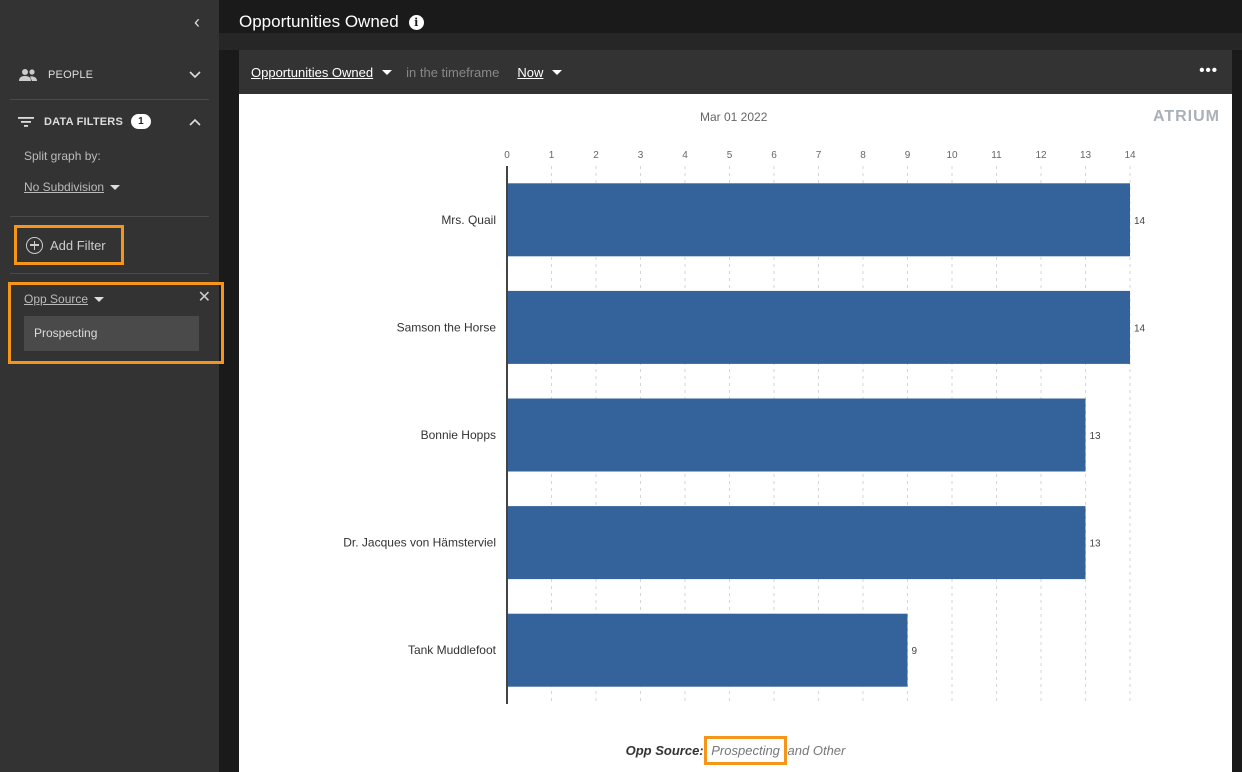 This screenshot has height=772, width=1242. What do you see at coordinates (204, 297) in the screenshot?
I see `close-icon: ✕` at bounding box center [204, 297].